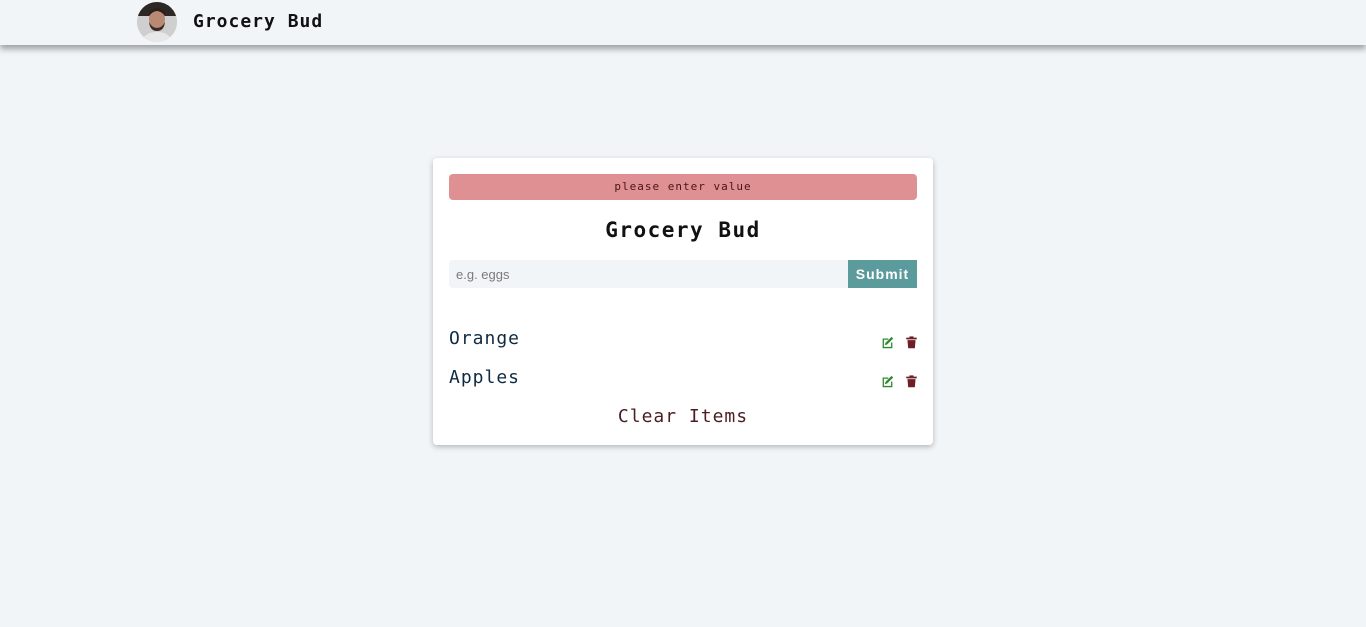  I want to click on grocery-list: Orange Apples, so click(683, 365).